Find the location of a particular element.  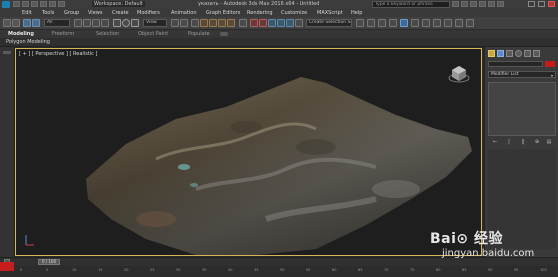

maximize-icon is located at coordinates (541, 4).